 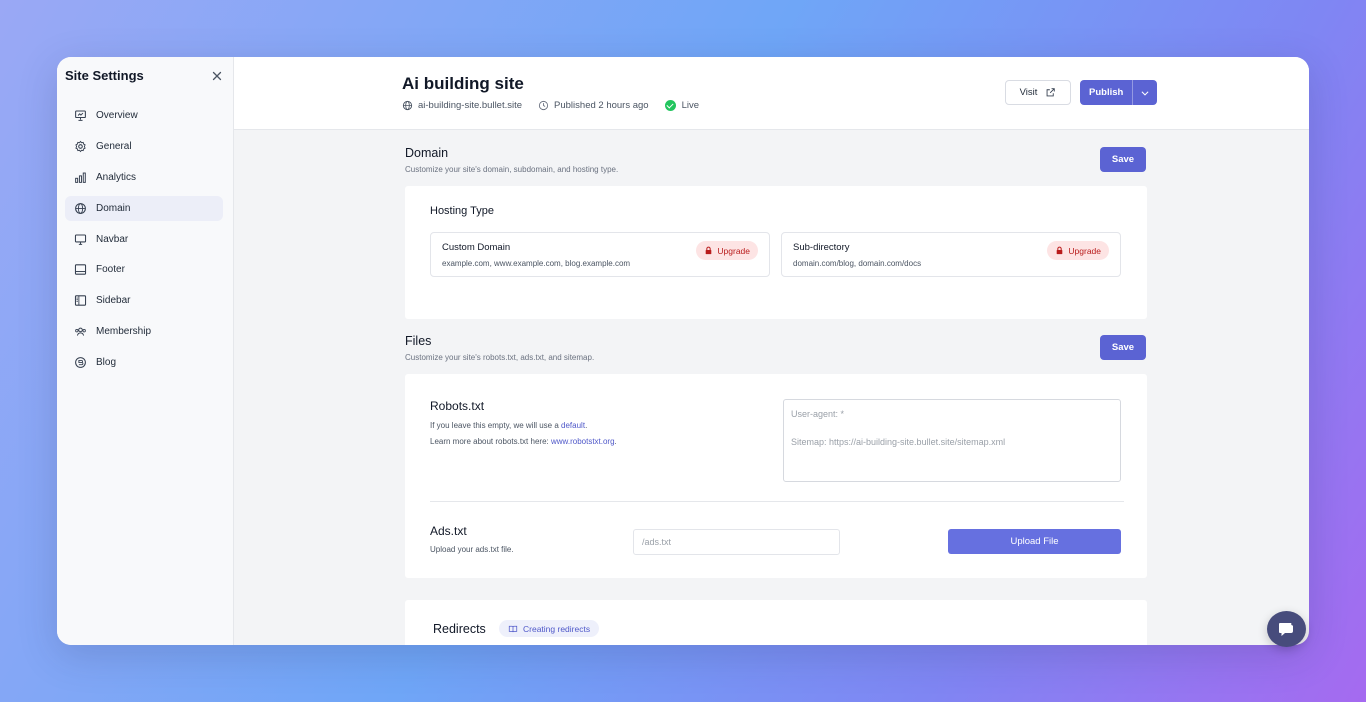 I want to click on publish-time: Published 2 hours ago, so click(x=593, y=105).